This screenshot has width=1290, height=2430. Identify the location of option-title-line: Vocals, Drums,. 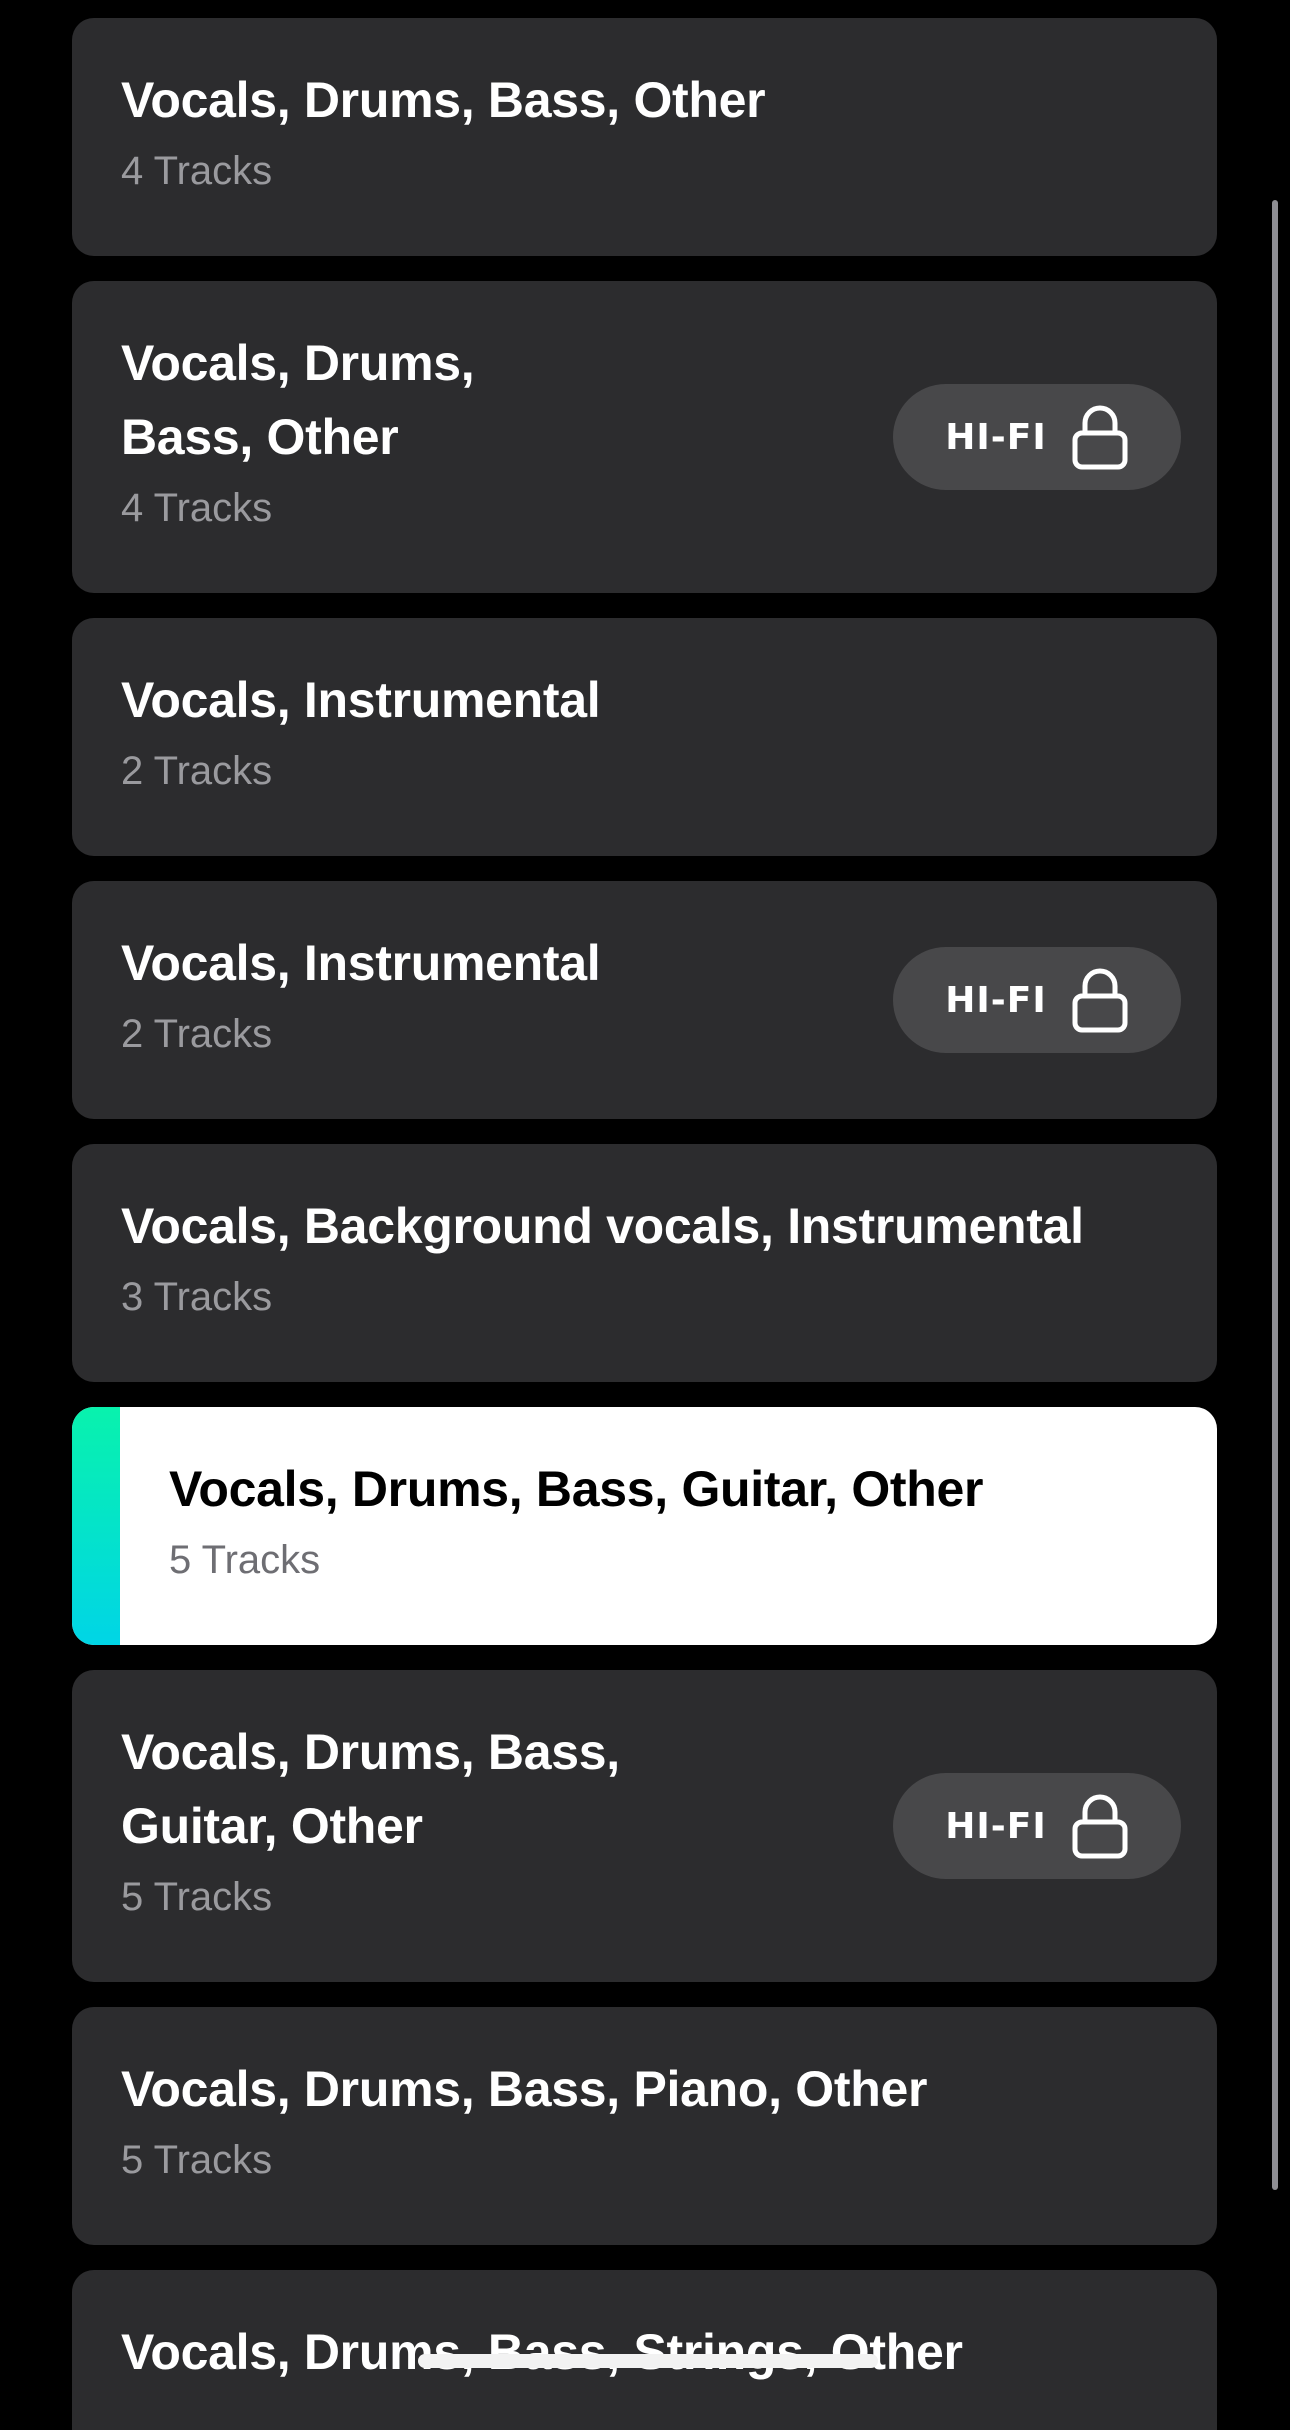
(298, 363).